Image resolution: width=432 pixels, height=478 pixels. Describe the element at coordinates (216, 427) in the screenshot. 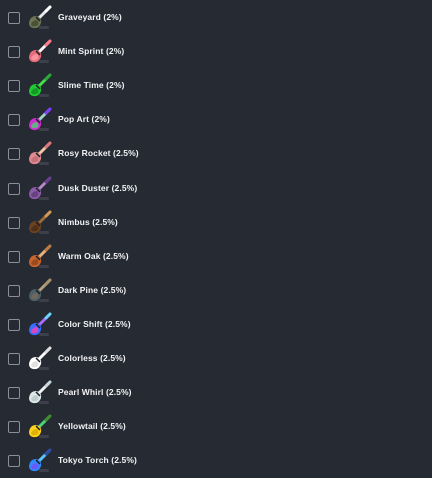

I see `list-item: Yellowtail (2.5%)` at that location.